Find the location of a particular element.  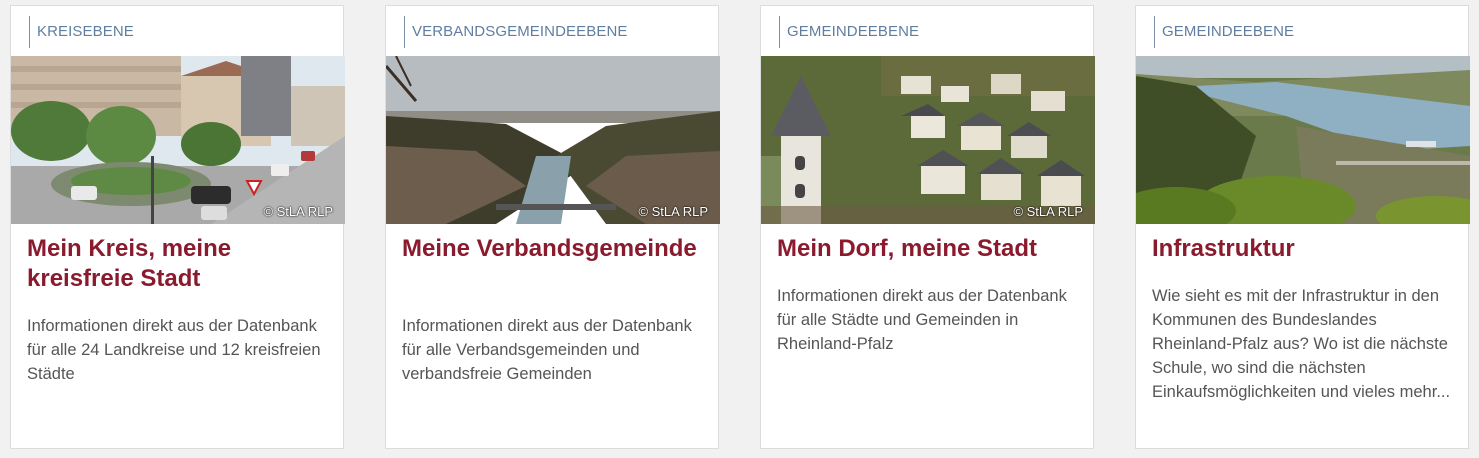

card-level-label: VERBANDSGEMEINDEEBENE is located at coordinates (515, 32).